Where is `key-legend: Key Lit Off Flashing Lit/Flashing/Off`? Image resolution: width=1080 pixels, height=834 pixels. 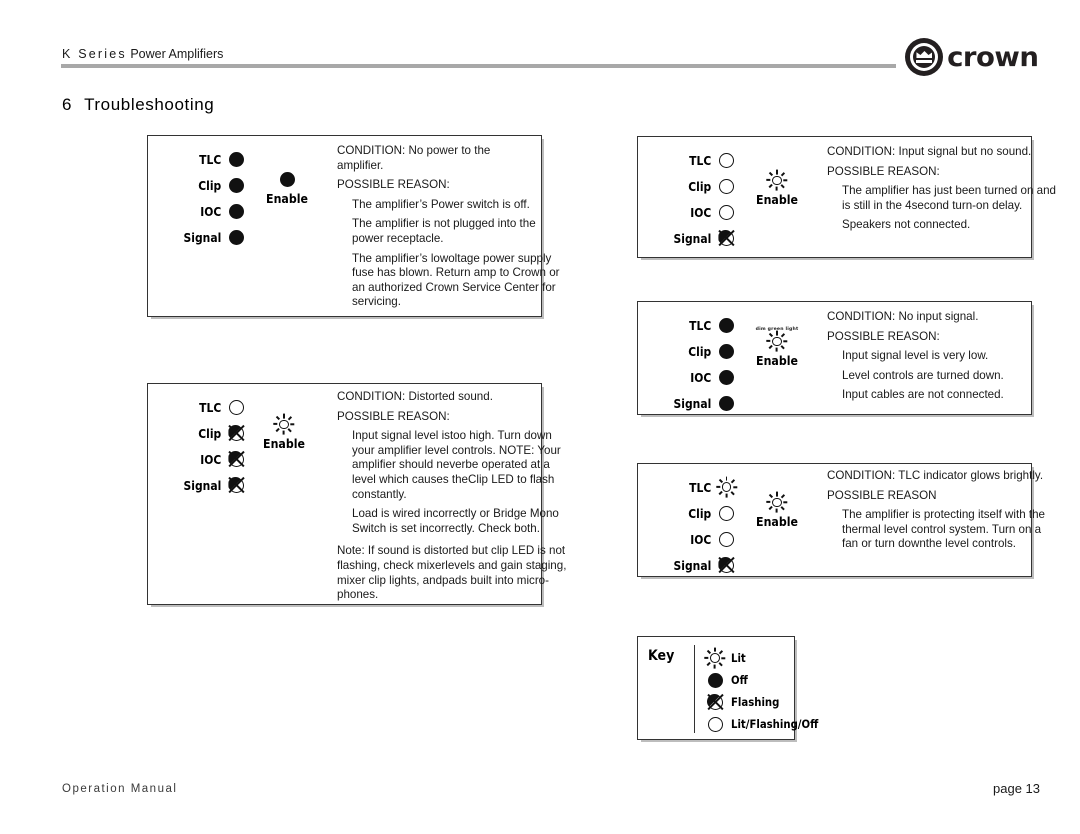
key-legend: Key Lit Off Flashing Lit/Flashing/Off is located at coordinates (727, 688).